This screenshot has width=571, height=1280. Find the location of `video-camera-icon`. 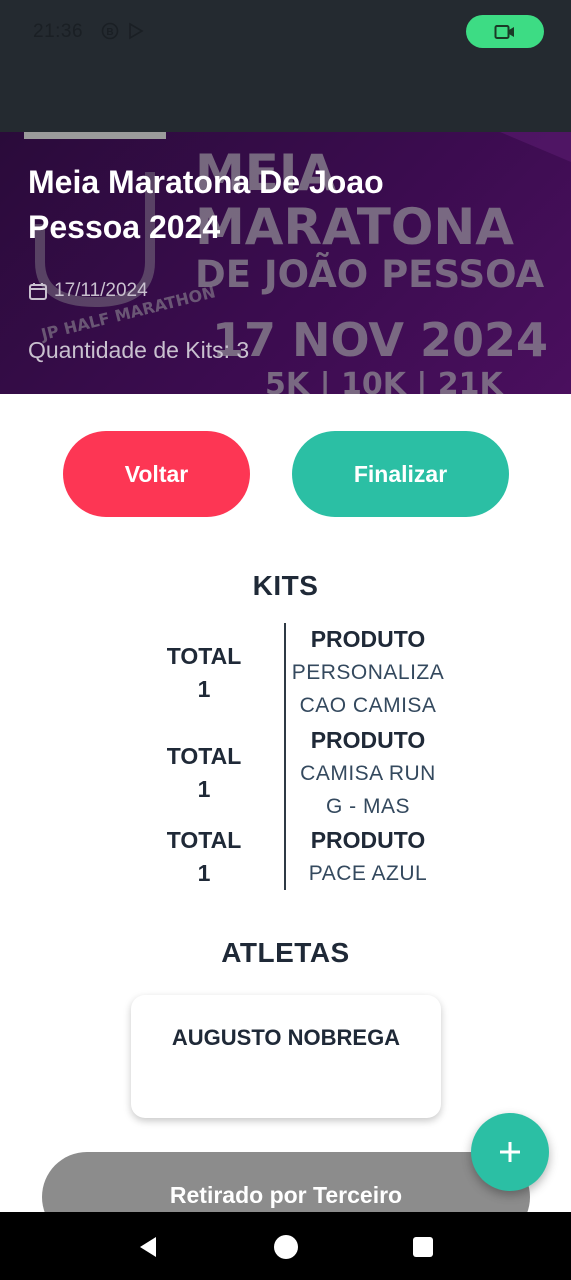

video-camera-icon is located at coordinates (504, 31).